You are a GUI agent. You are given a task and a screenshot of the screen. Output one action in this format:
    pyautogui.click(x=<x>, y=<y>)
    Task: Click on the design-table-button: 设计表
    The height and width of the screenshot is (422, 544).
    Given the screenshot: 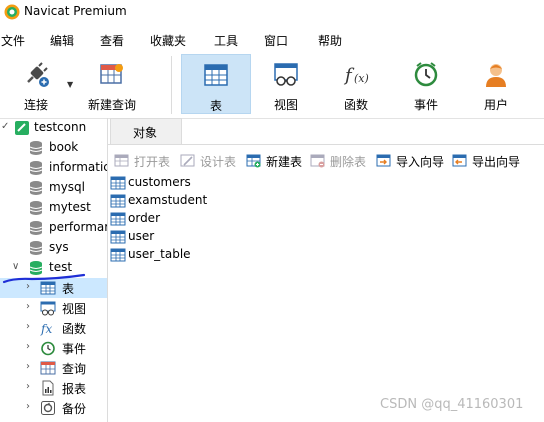 What is the action you would take?
    pyautogui.click(x=211, y=161)
    